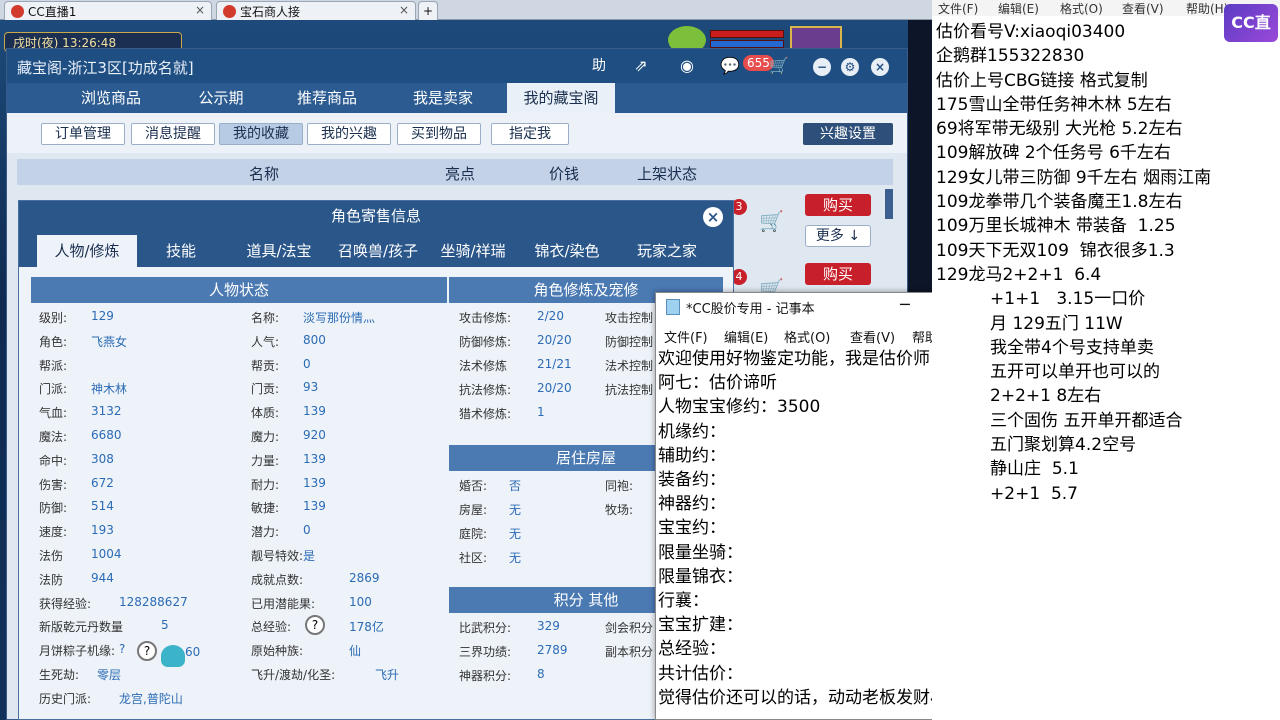 The height and width of the screenshot is (720, 1280). What do you see at coordinates (316, 10) in the screenshot?
I see `browser-tab-gem: 宝石商人接 ×` at bounding box center [316, 10].